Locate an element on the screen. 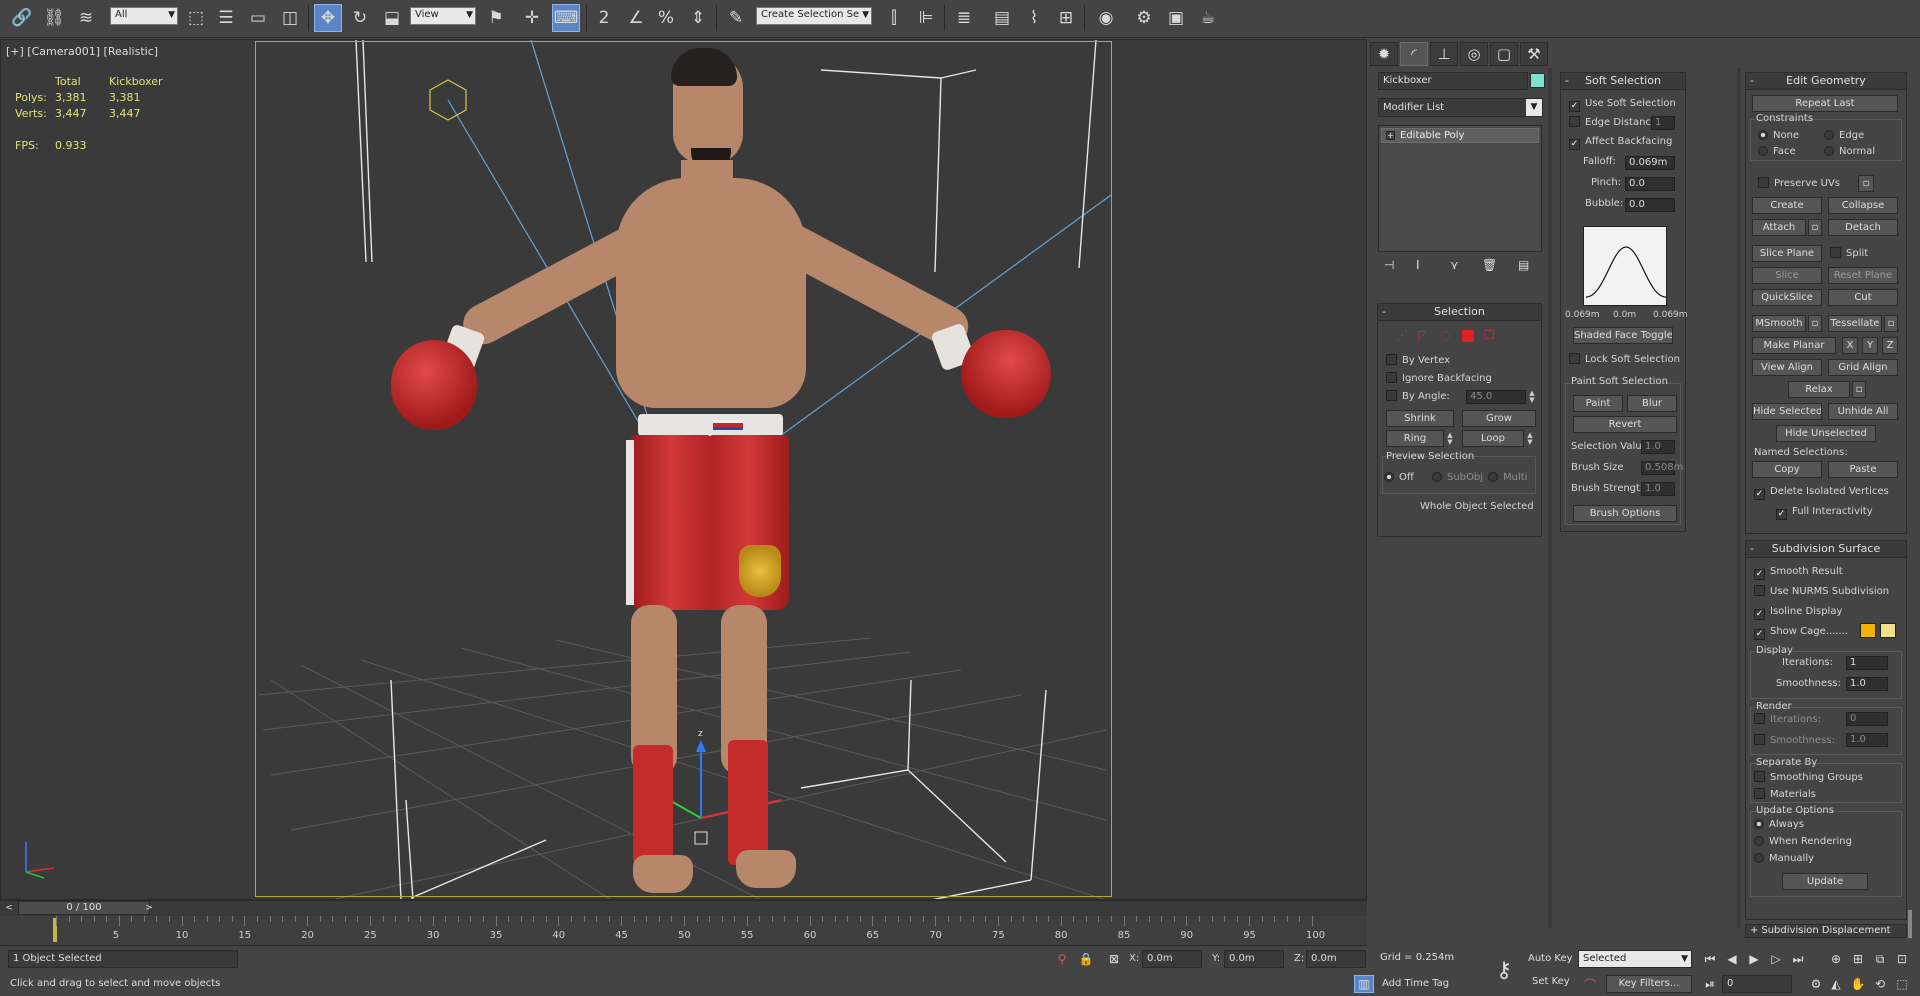 Image resolution: width=1920 pixels, height=996 pixels. next-frame-arrow-icon: > is located at coordinates (149, 908).